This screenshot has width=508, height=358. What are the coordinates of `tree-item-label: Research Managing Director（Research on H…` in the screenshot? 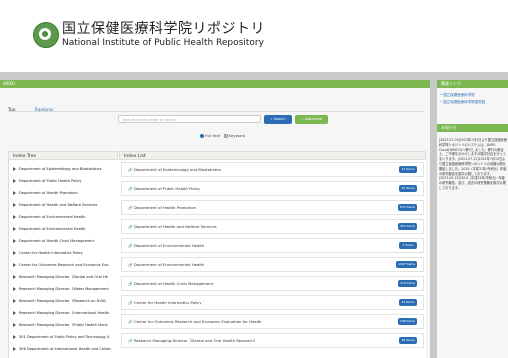 It's located at (63, 301).